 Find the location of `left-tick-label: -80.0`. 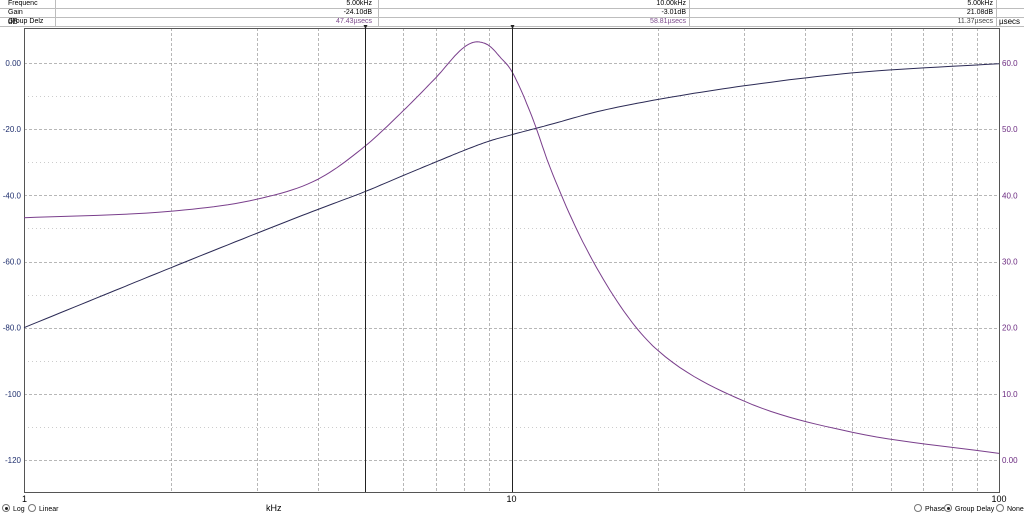

left-tick-label: -80.0 is located at coordinates (12, 328).